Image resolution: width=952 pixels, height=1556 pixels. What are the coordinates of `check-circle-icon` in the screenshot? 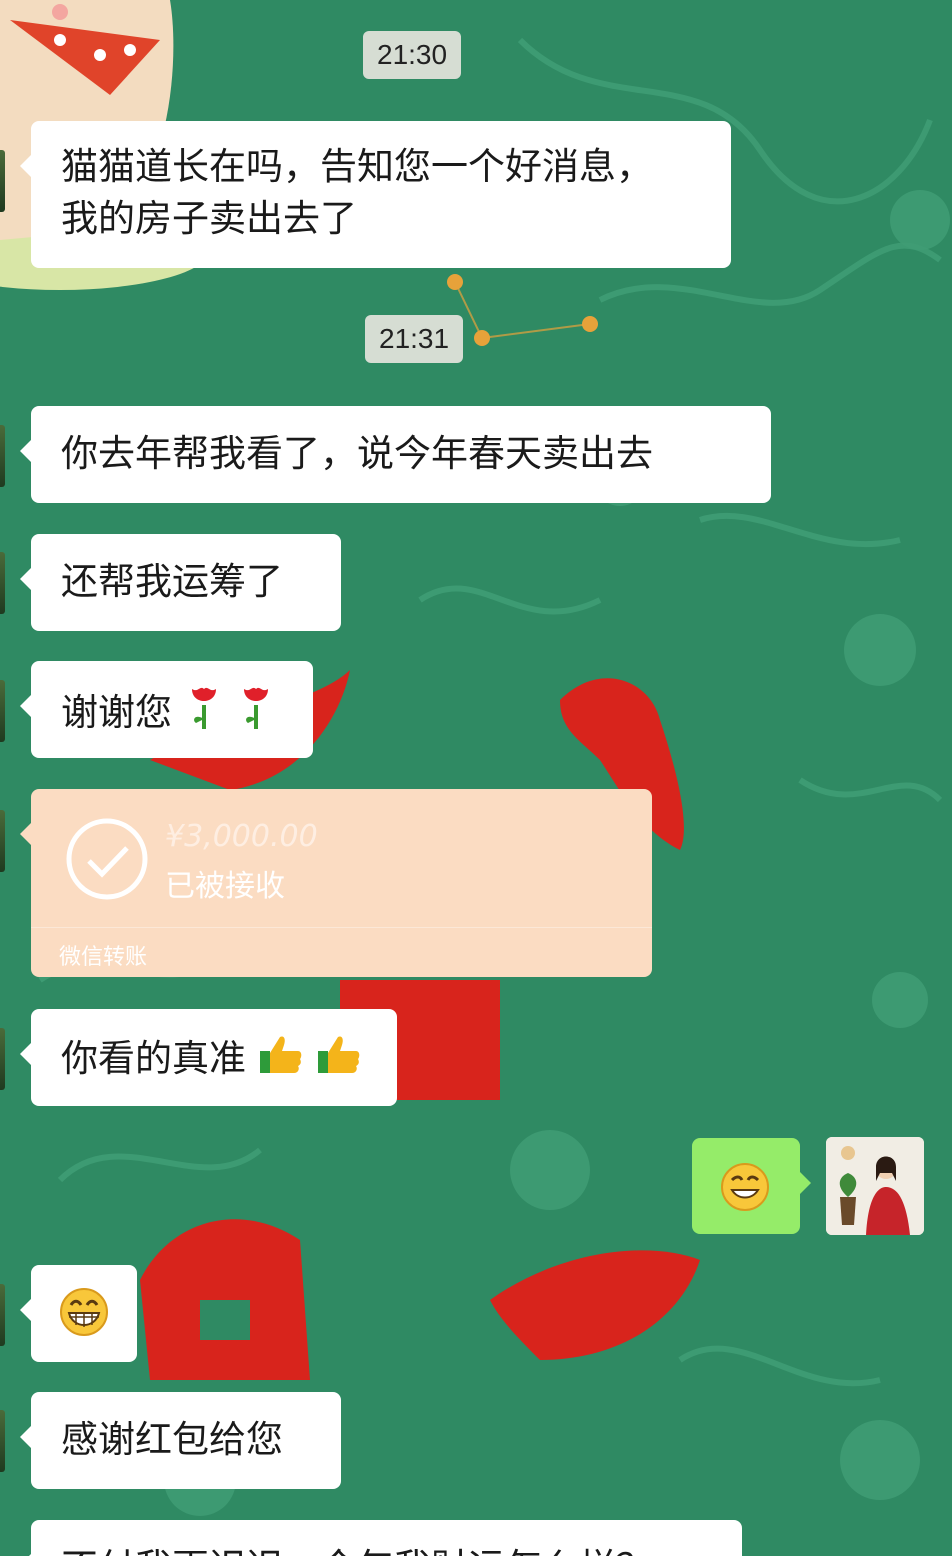 It's located at (107, 859).